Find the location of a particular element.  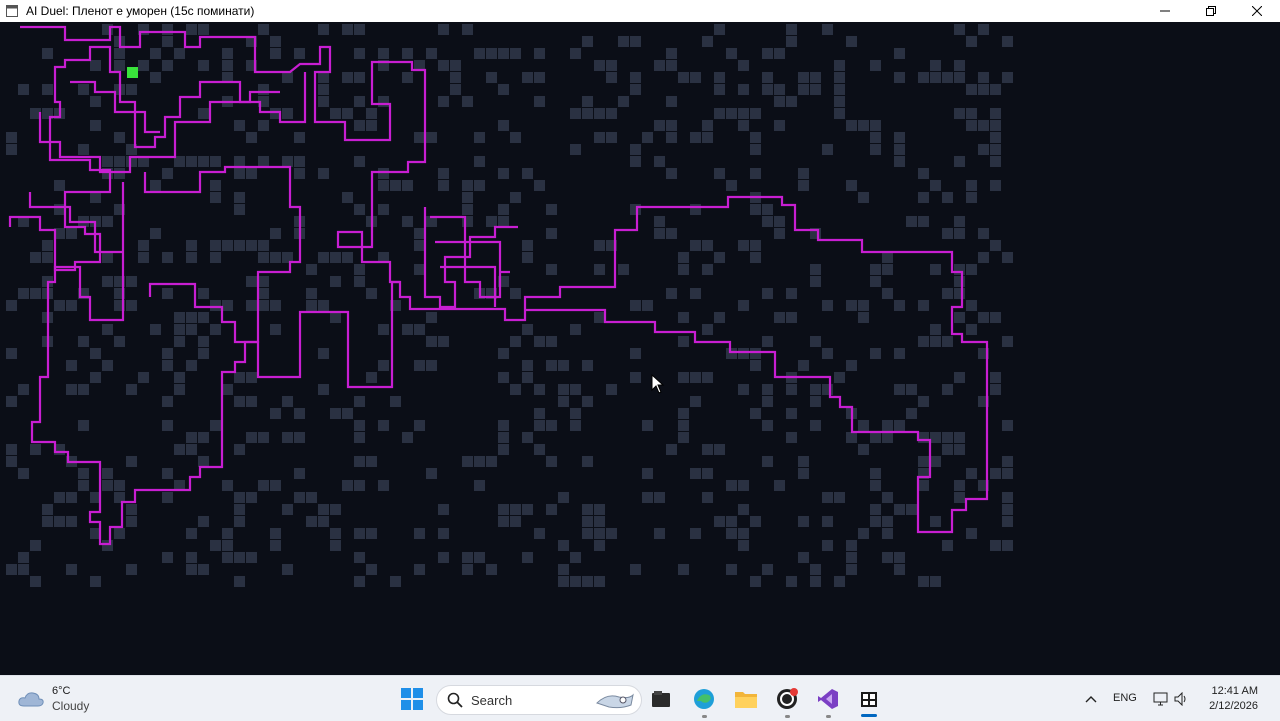

windows-start-icon is located at coordinates (412, 699).